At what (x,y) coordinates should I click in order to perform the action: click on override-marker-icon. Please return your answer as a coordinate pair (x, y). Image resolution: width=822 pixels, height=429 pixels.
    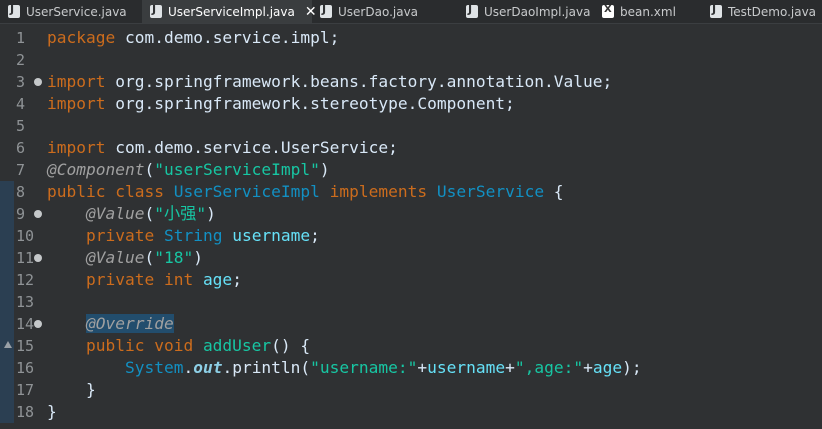
    Looking at the image, I should click on (8, 344).